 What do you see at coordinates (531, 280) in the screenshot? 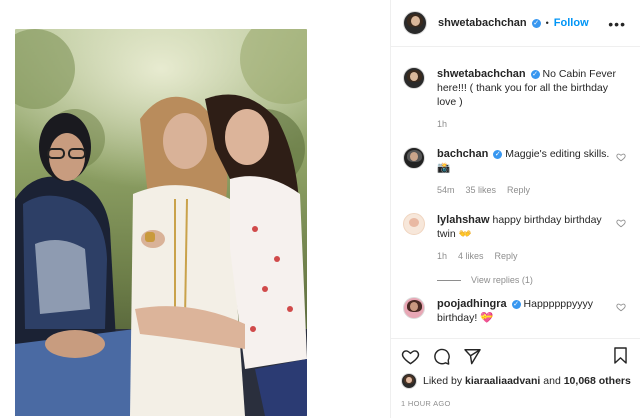
I see `view-replies: View replies (1)` at bounding box center [531, 280].